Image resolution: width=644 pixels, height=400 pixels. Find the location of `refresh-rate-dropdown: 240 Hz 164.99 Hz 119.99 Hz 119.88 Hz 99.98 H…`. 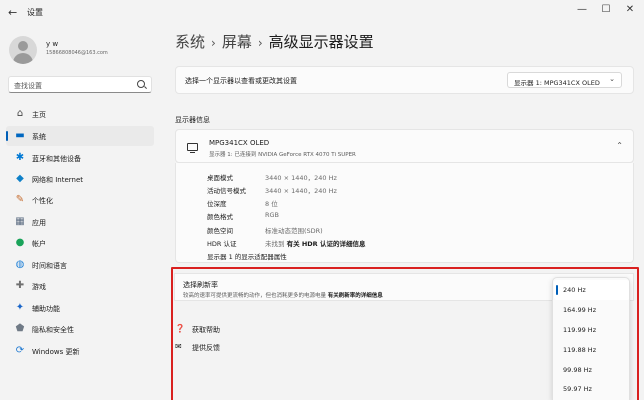

refresh-rate-dropdown: 240 Hz 164.99 Hz 119.99 Hz 119.88 Hz 99.98 H… is located at coordinates (591, 338).